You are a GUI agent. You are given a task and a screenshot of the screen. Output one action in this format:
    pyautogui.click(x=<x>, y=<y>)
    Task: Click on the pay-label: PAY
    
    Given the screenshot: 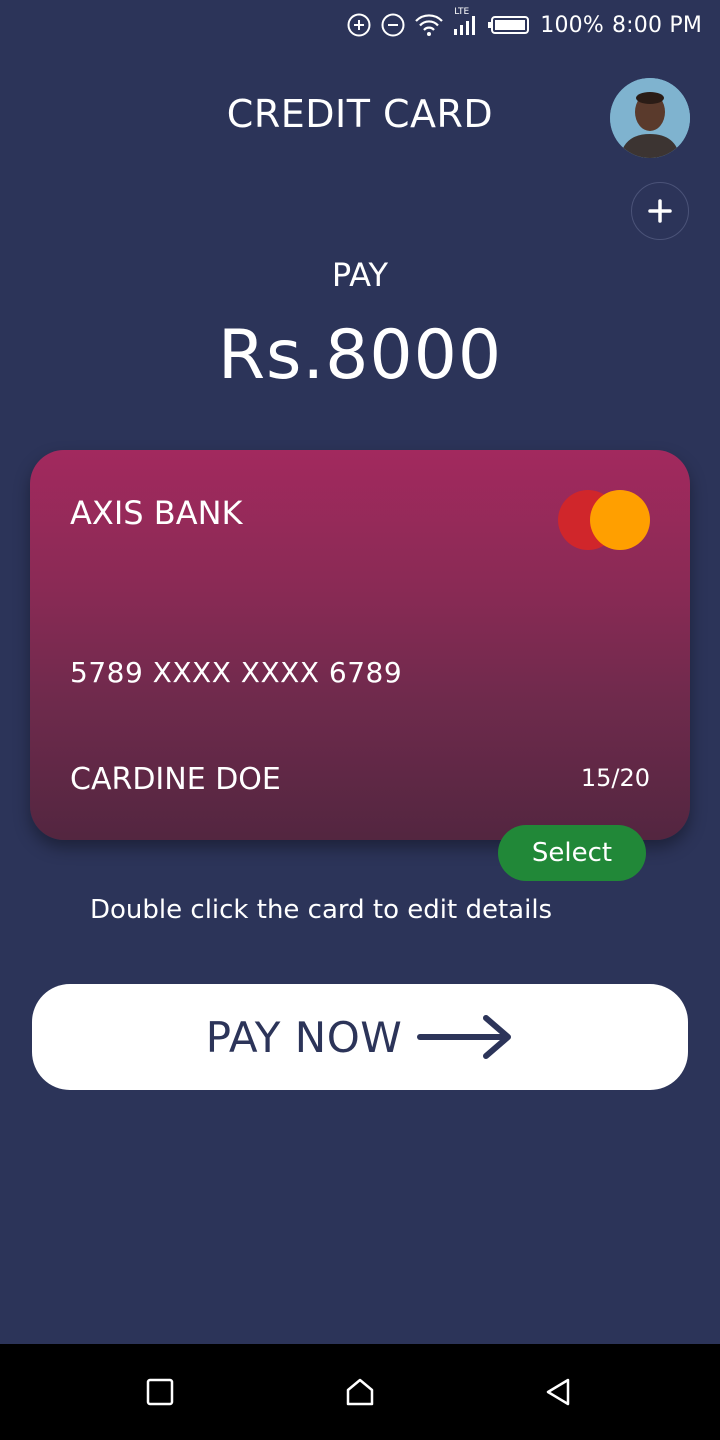 What is the action you would take?
    pyautogui.click(x=360, y=275)
    